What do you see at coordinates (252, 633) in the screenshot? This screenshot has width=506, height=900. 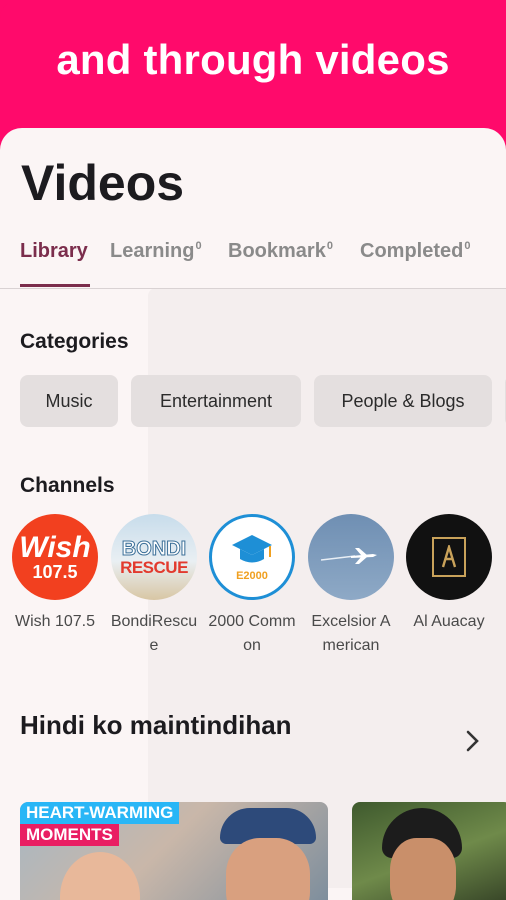 I see `channel-name: 2000 Common` at bounding box center [252, 633].